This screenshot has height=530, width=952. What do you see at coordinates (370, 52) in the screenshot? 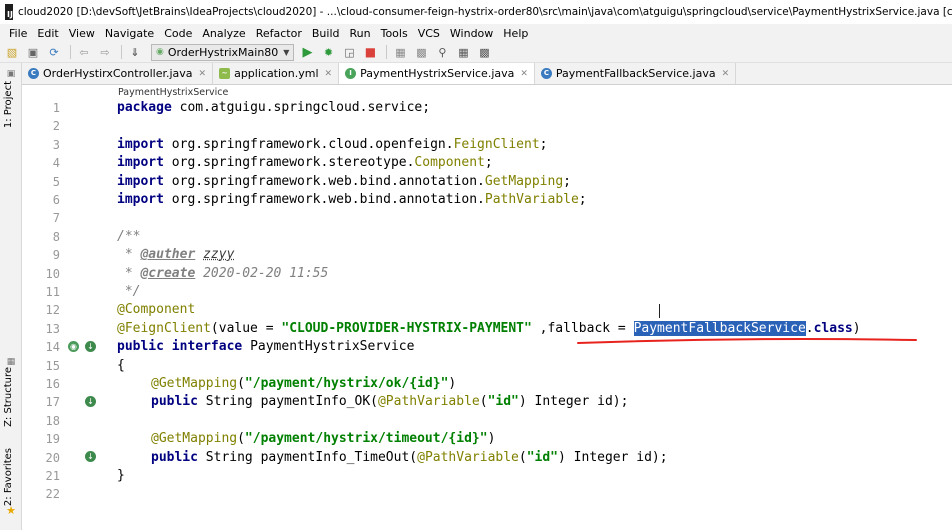
I see `stop-icon: ■` at bounding box center [370, 52].